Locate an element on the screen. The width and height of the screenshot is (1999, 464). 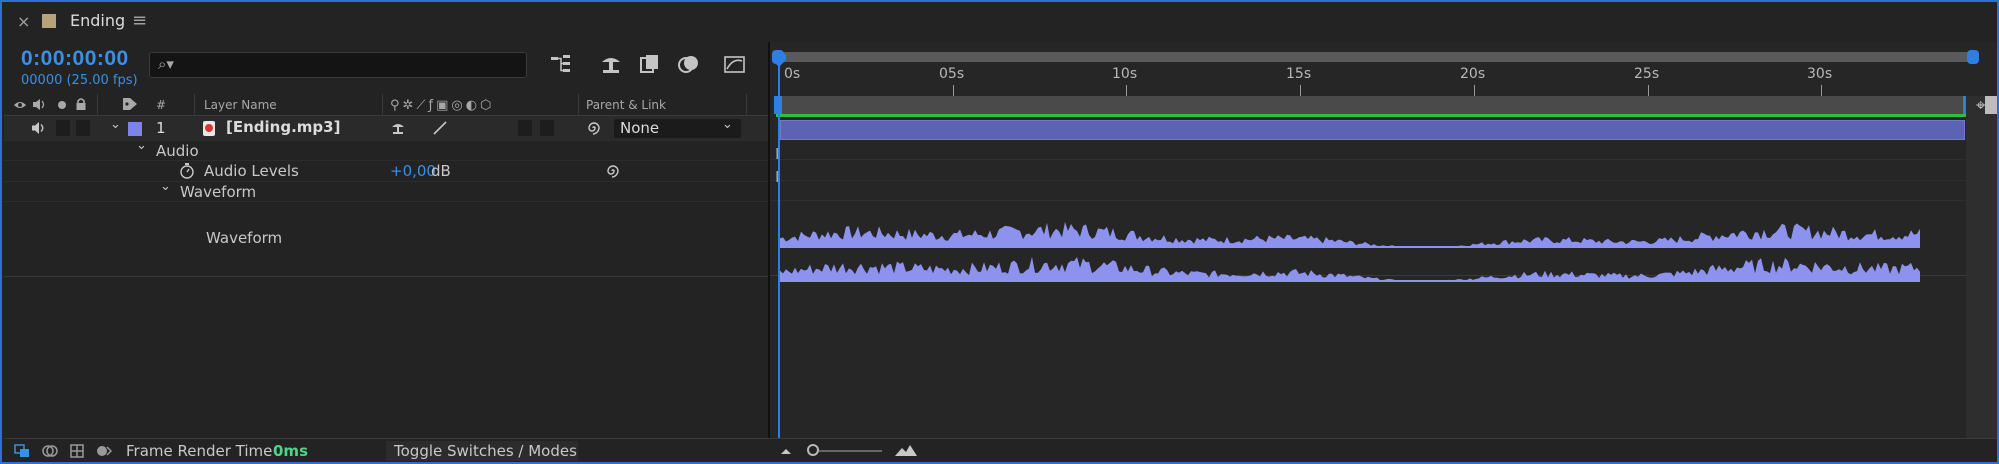
waveform-group-chevron-icon: ⌄ is located at coordinates (165, 186).